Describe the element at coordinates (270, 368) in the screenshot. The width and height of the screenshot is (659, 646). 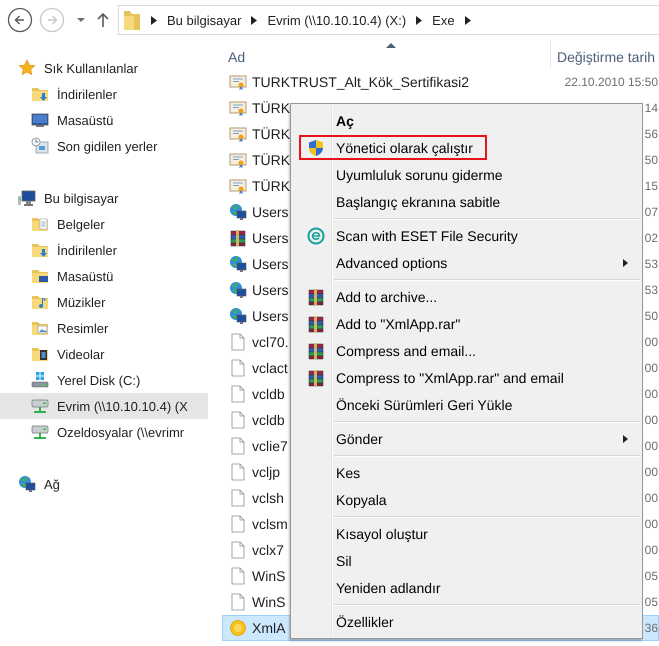
I see `file-name: vclact` at that location.